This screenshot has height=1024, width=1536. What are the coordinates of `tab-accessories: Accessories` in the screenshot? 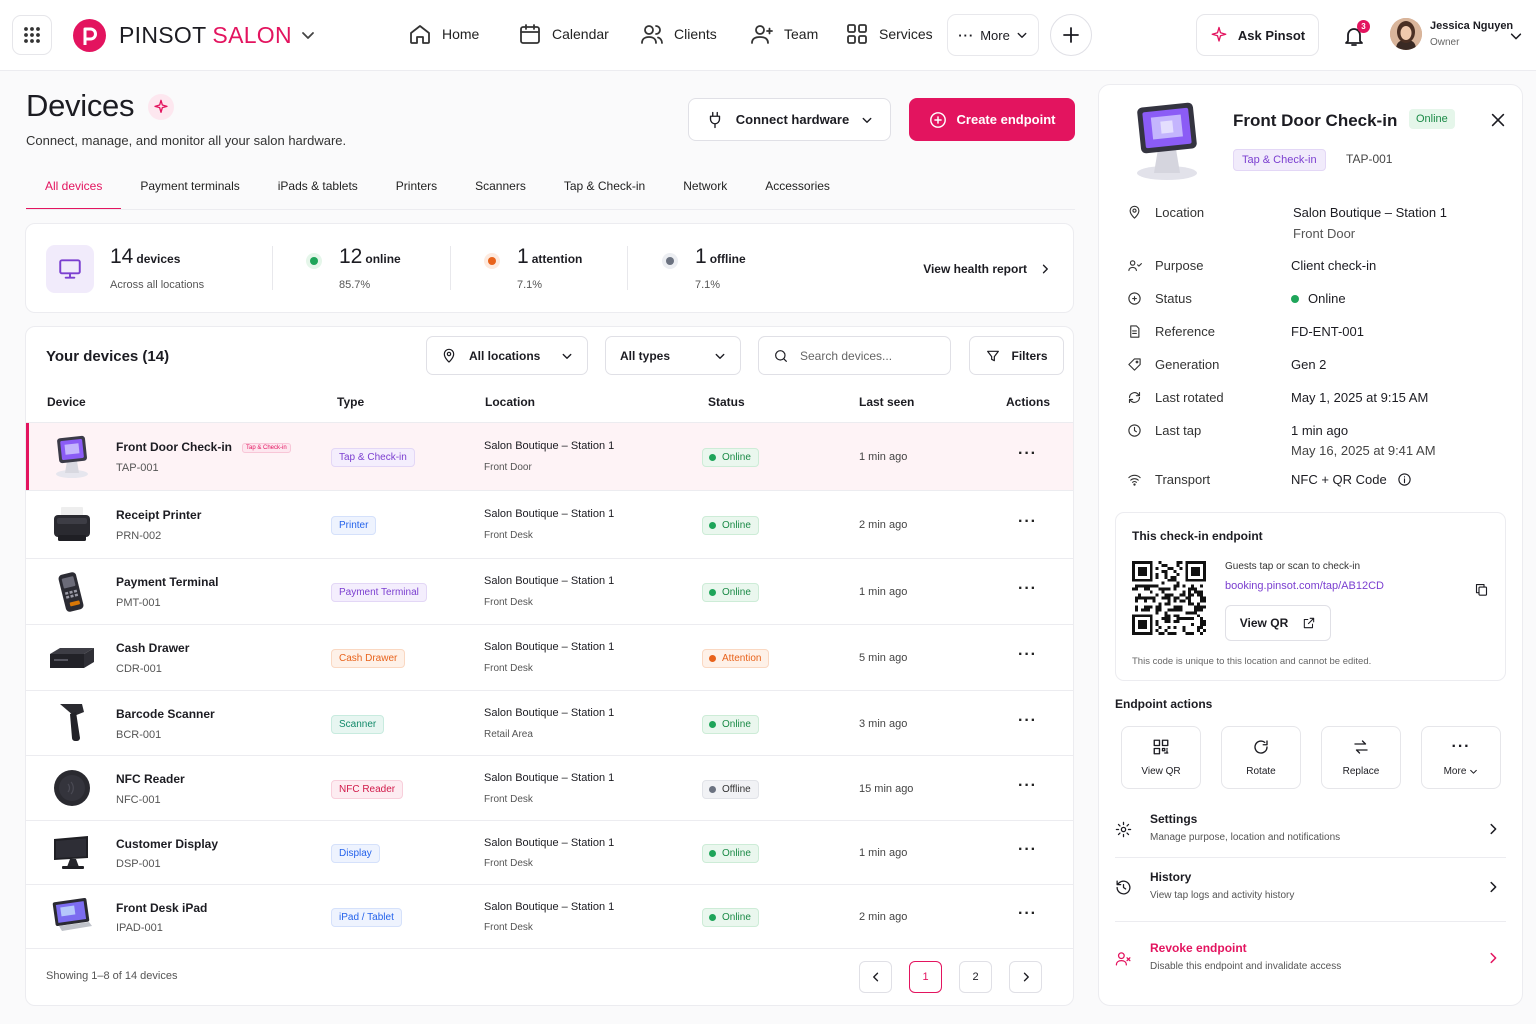 It's located at (797, 191).